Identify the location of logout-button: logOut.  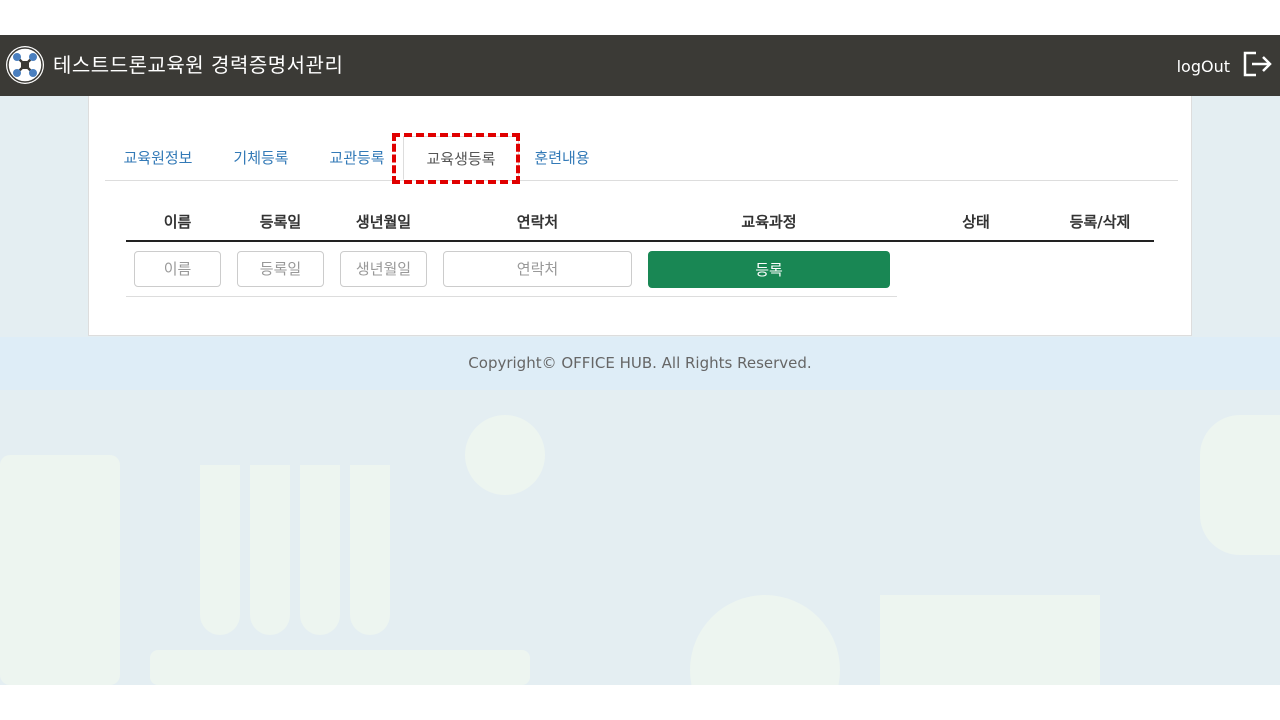
(1225, 66).